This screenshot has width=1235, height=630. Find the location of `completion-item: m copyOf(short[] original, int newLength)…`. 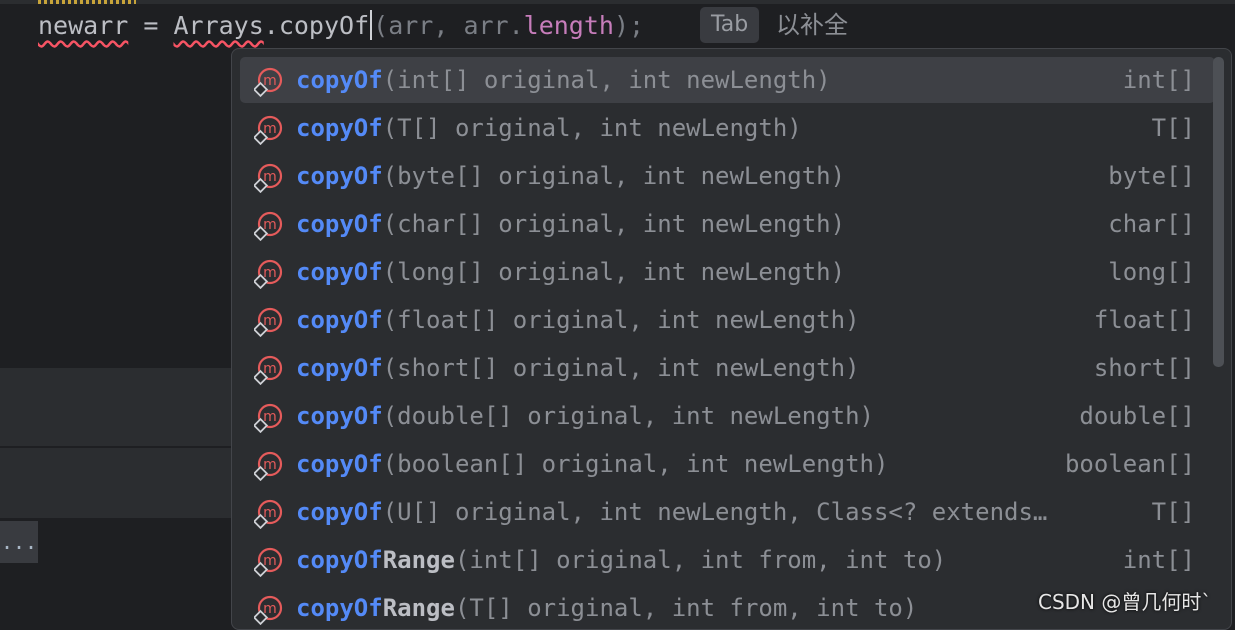

completion-item: m copyOf(short[] original, int newLength)… is located at coordinates (727, 368).